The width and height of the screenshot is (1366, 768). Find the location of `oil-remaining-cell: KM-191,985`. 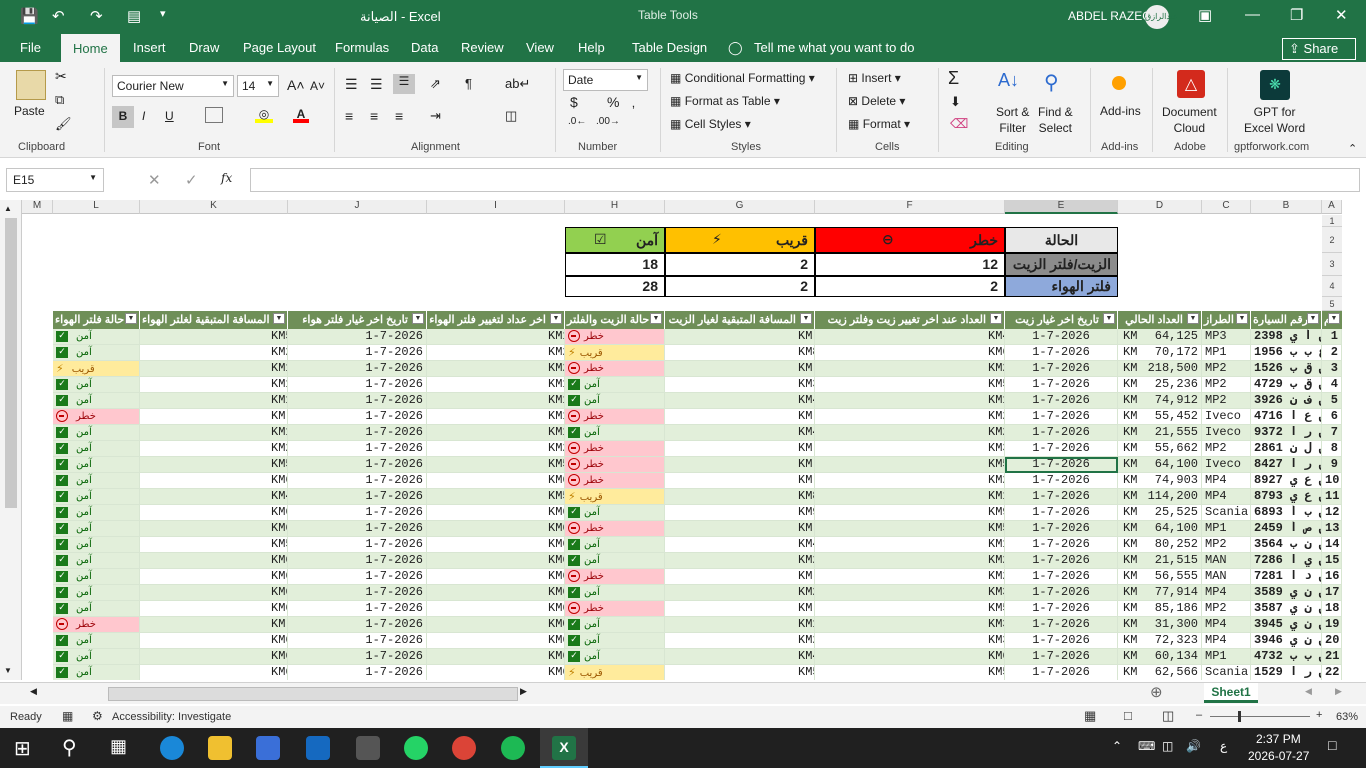

oil-remaining-cell: KM-191,985 is located at coordinates (740, 369).